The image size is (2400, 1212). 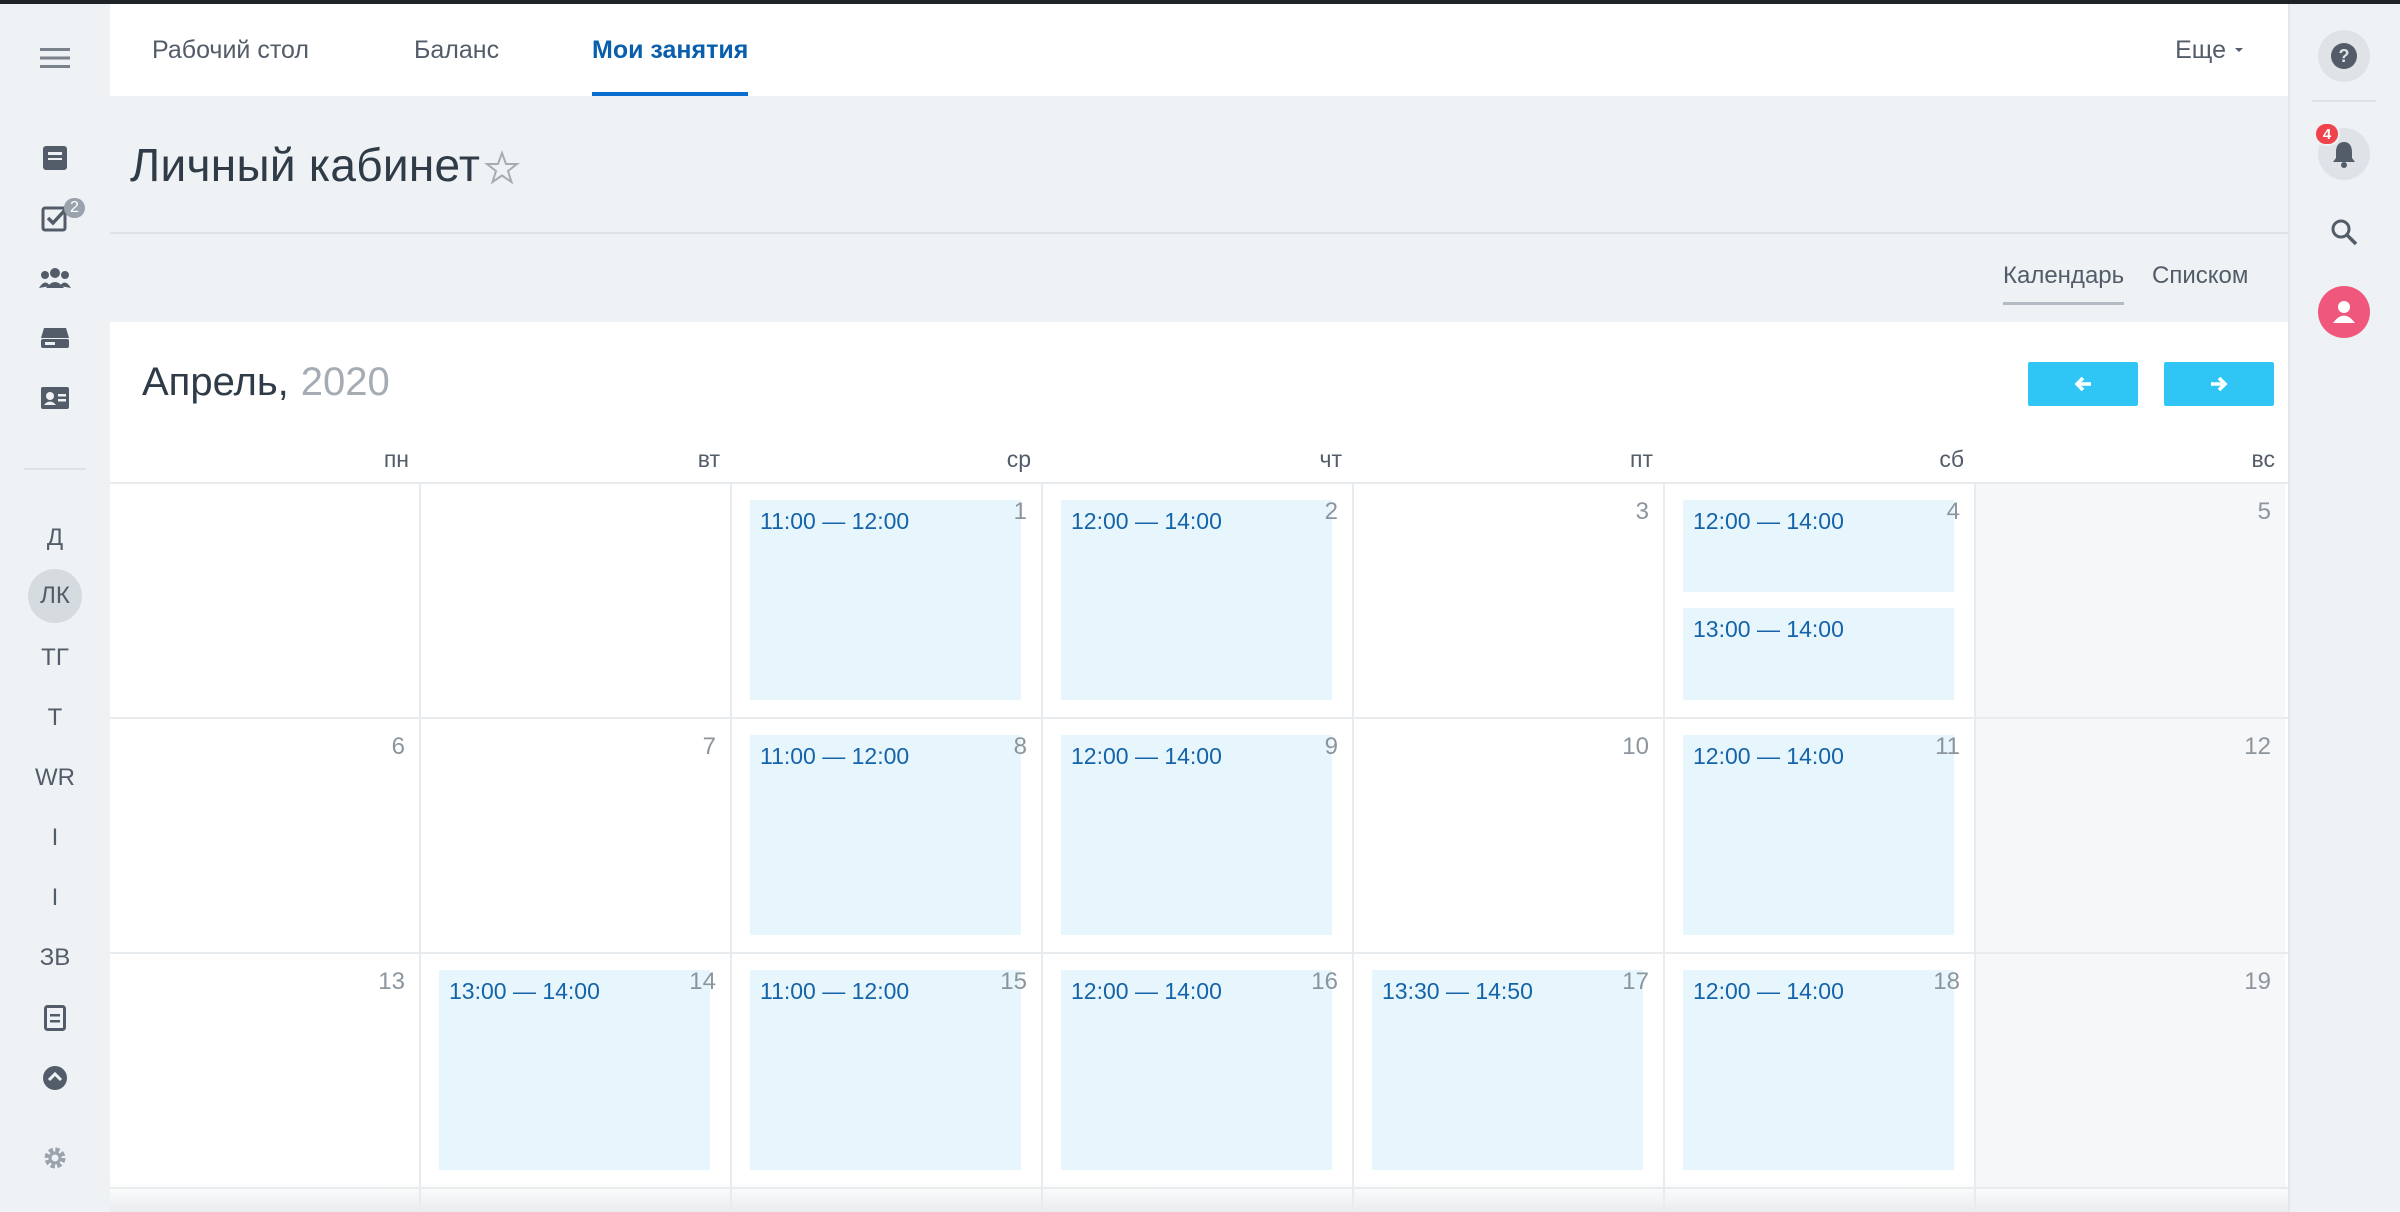 What do you see at coordinates (1819, 600) in the screenshot?
I see `calendar-day-cell: 12:00 — 14:00 13:00 — 14:00 4` at bounding box center [1819, 600].